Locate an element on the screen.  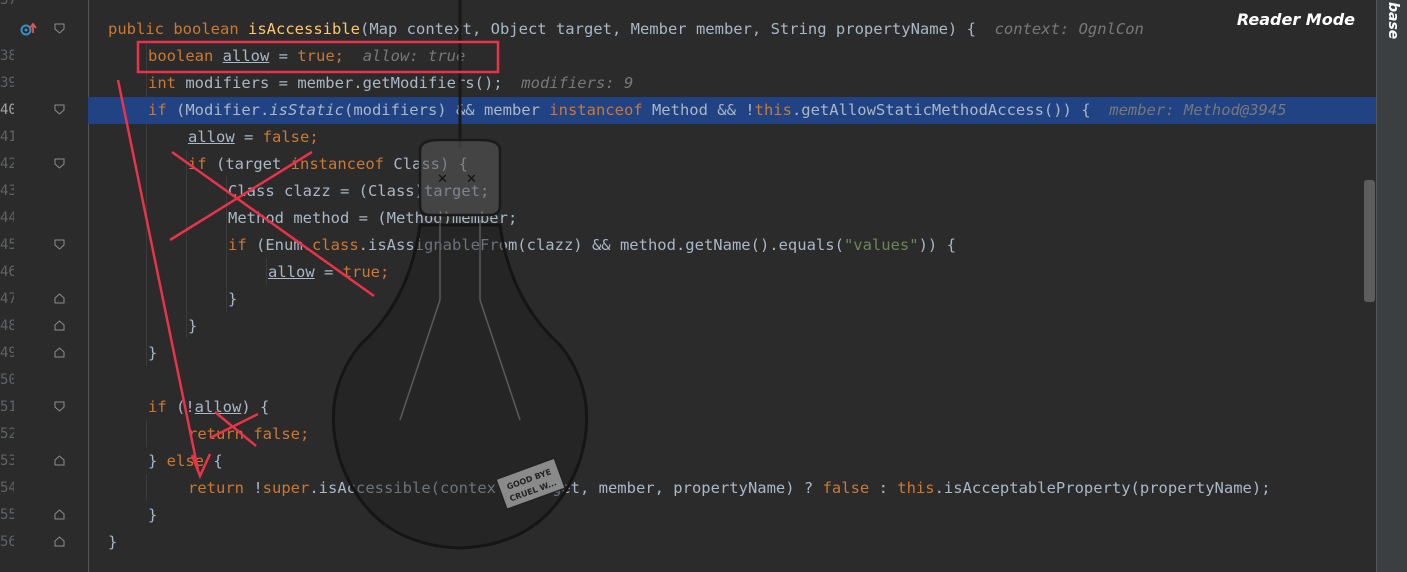
code-line-51: if (!allow) { is located at coordinates (732, 407).